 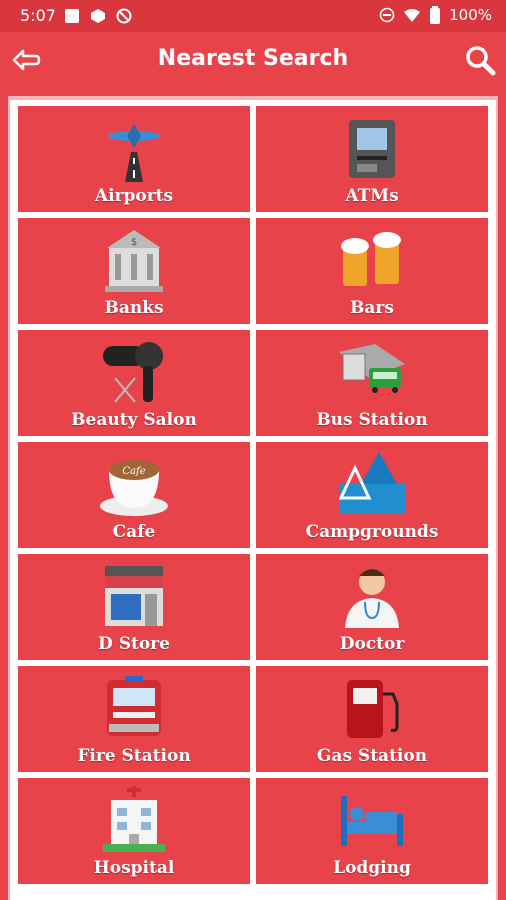 I want to click on battery-icon, so click(x=435, y=15).